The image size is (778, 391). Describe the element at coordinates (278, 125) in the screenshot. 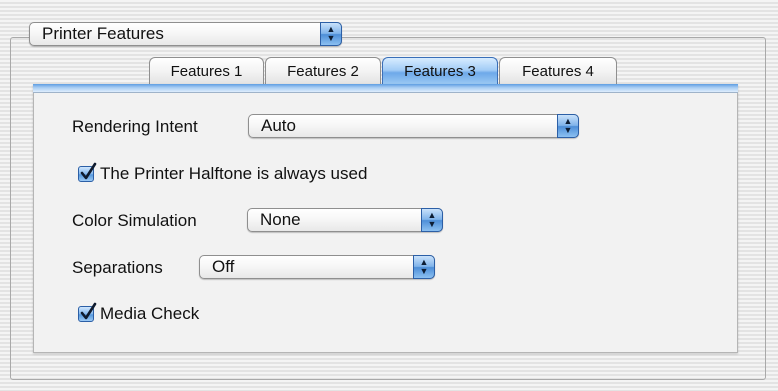

I see `rendering-intent-value: Auto` at that location.